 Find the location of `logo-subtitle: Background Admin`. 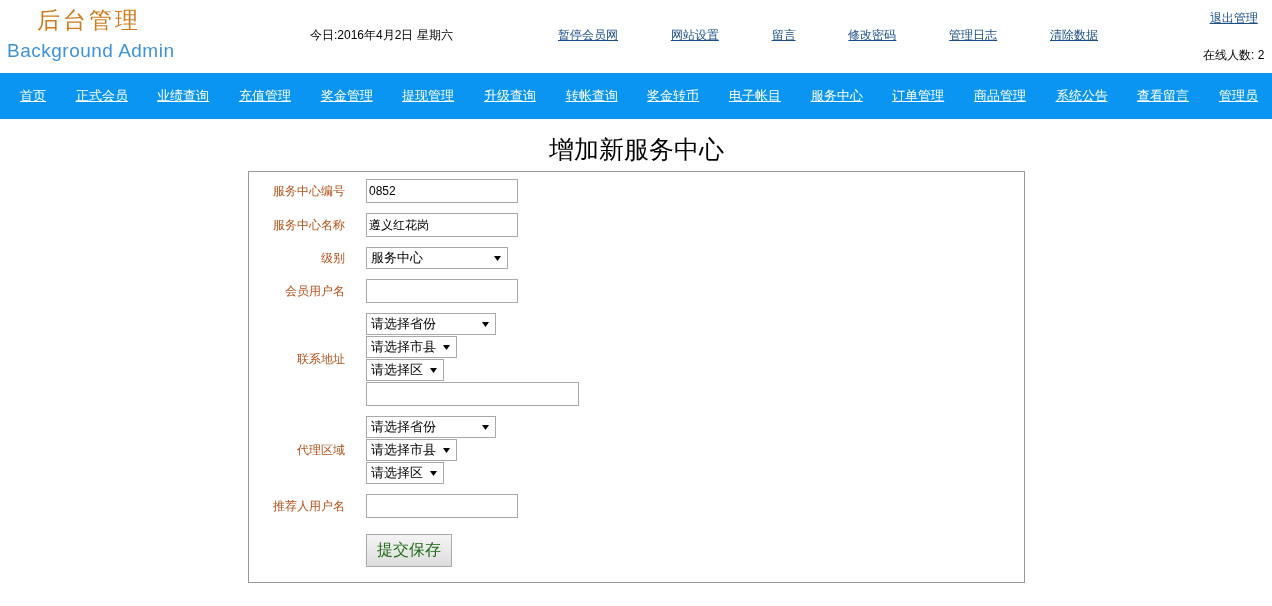

logo-subtitle: Background Admin is located at coordinates (91, 51).